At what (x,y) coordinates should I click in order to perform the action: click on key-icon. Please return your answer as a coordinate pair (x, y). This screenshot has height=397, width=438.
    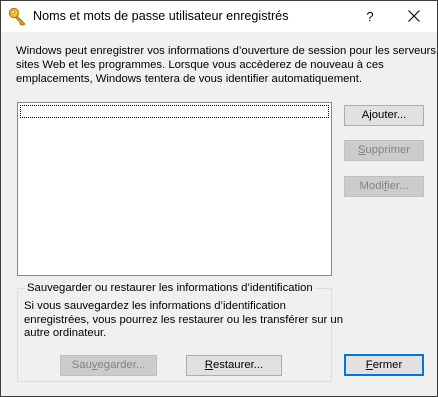
    Looking at the image, I should click on (18, 17).